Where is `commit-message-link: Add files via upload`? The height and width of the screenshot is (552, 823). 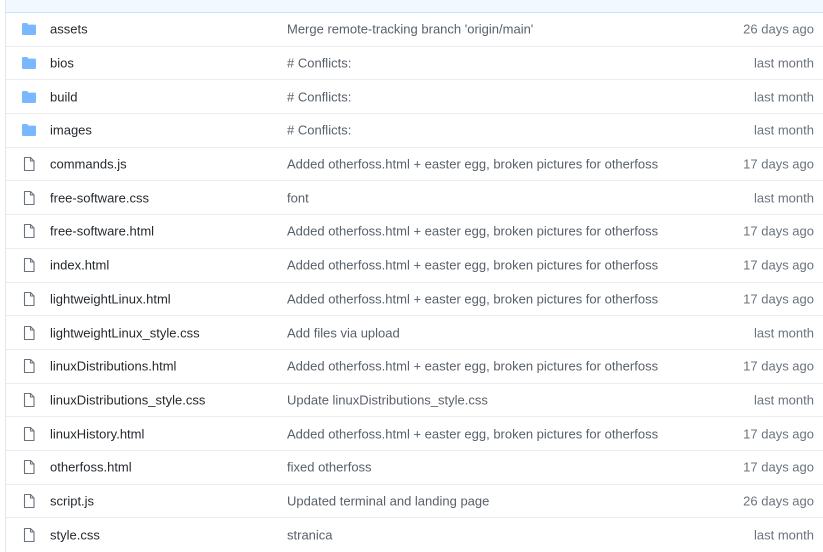 commit-message-link: Add files via upload is located at coordinates (343, 332).